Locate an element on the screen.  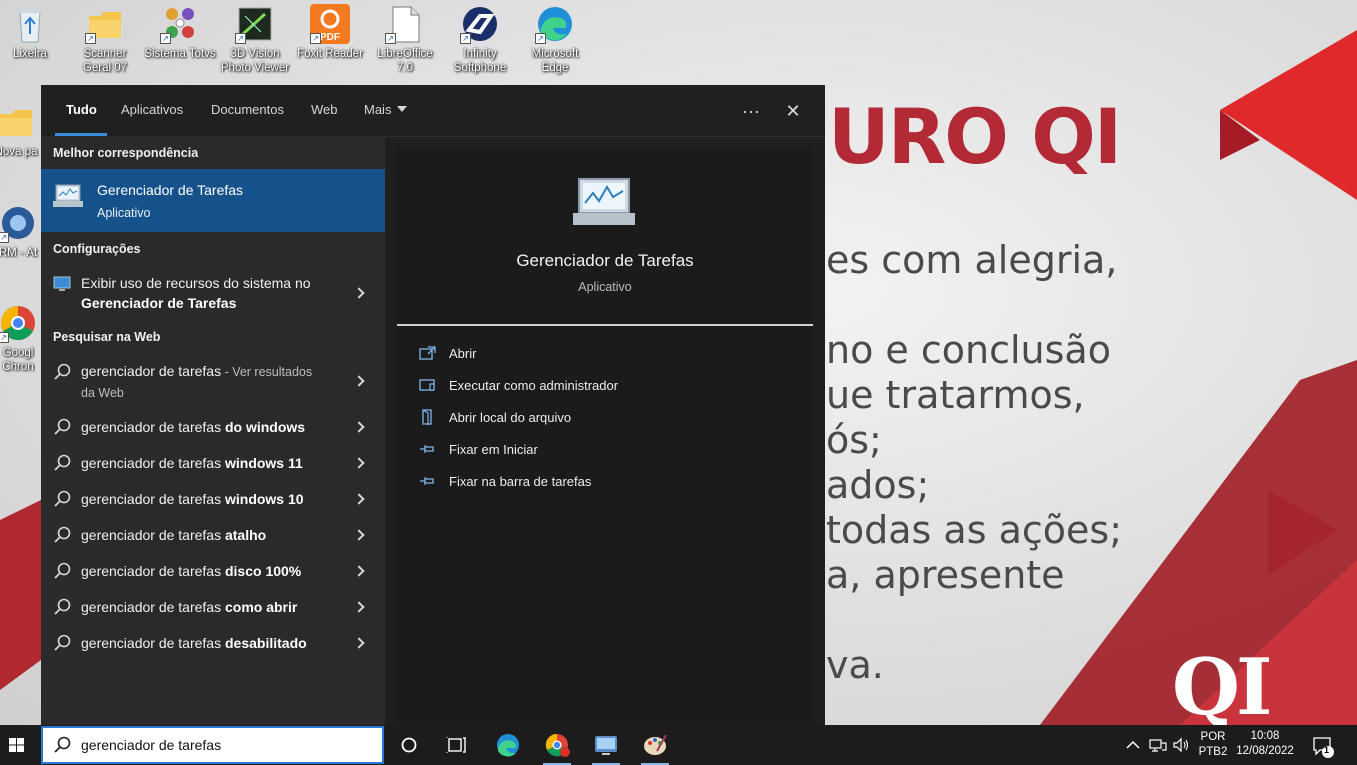
taskbar-paint is located at coordinates (655, 745).